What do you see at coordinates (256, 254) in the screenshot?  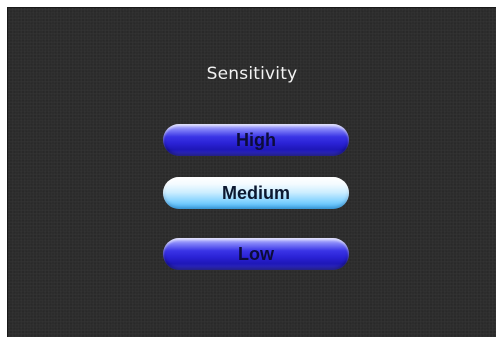 I see `option-low-button: Low` at bounding box center [256, 254].